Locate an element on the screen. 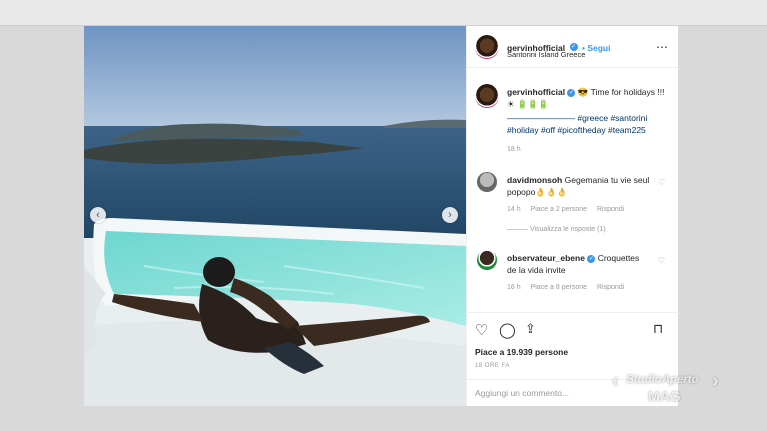 The image size is (767, 431). chevron-right-icon: › is located at coordinates (450, 215).